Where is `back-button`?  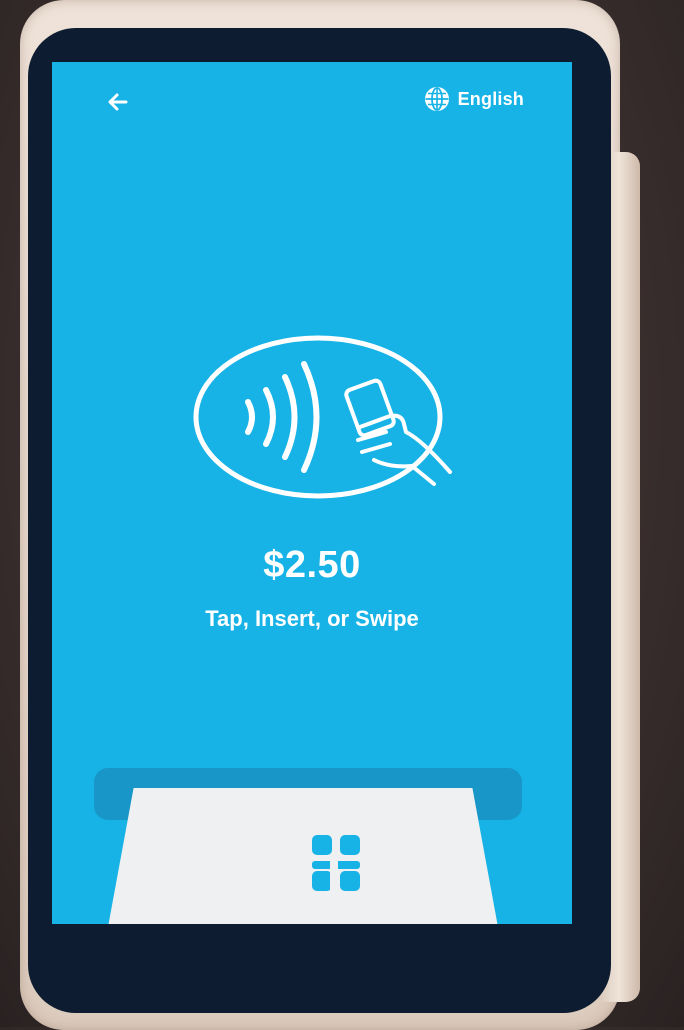 back-button is located at coordinates (118, 102).